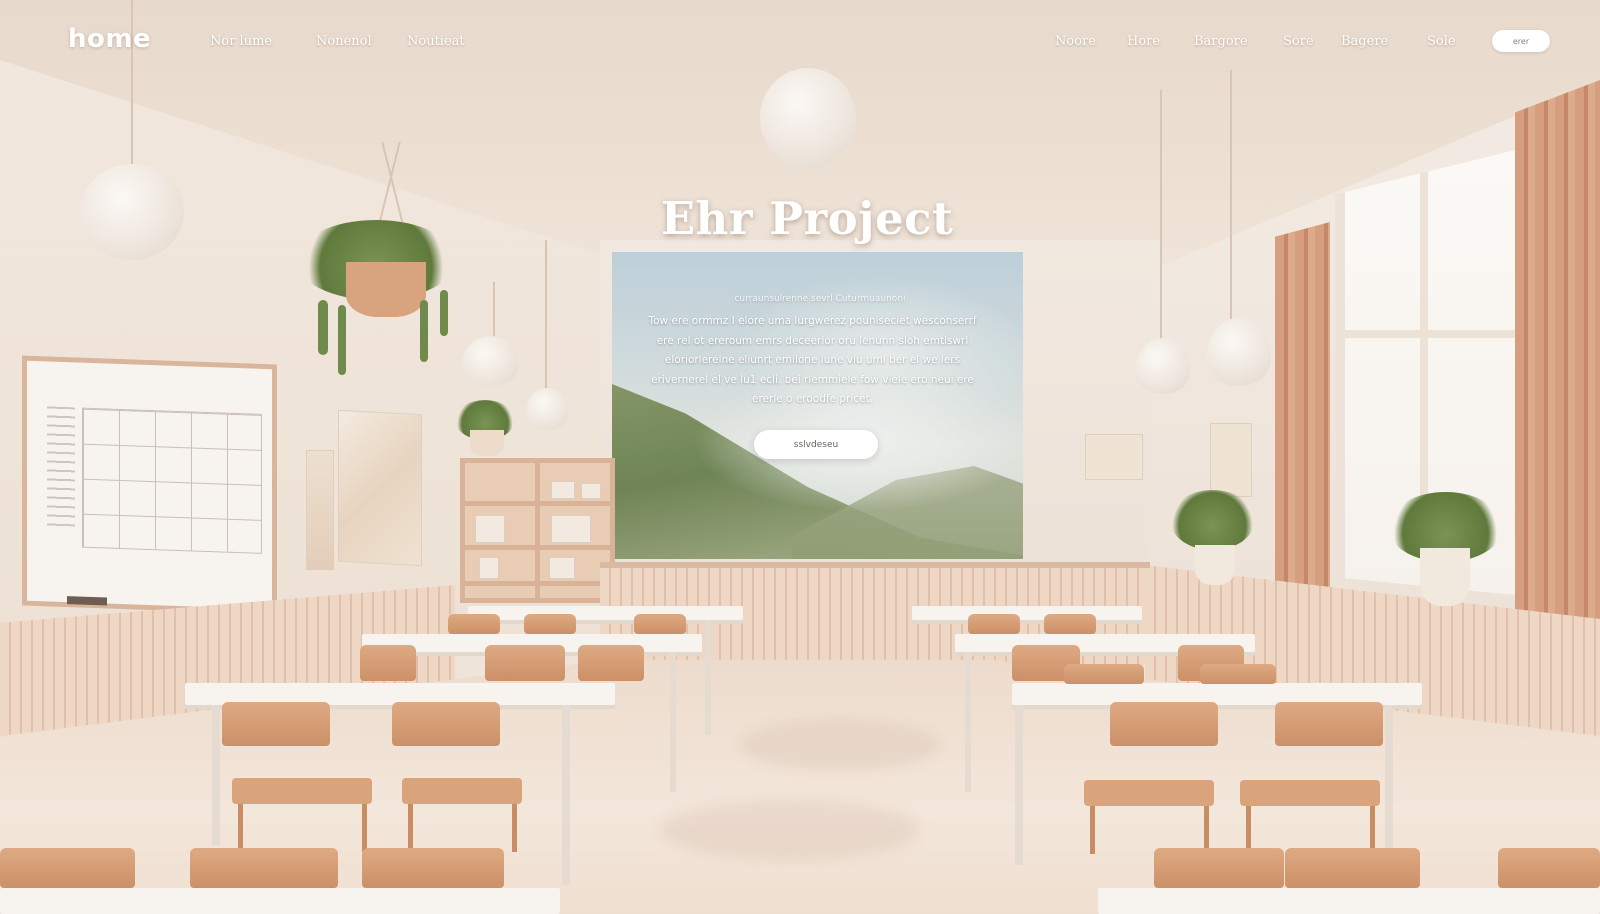  What do you see at coordinates (241, 41) in the screenshot?
I see `nav-link-left-1: Nor lume` at bounding box center [241, 41].